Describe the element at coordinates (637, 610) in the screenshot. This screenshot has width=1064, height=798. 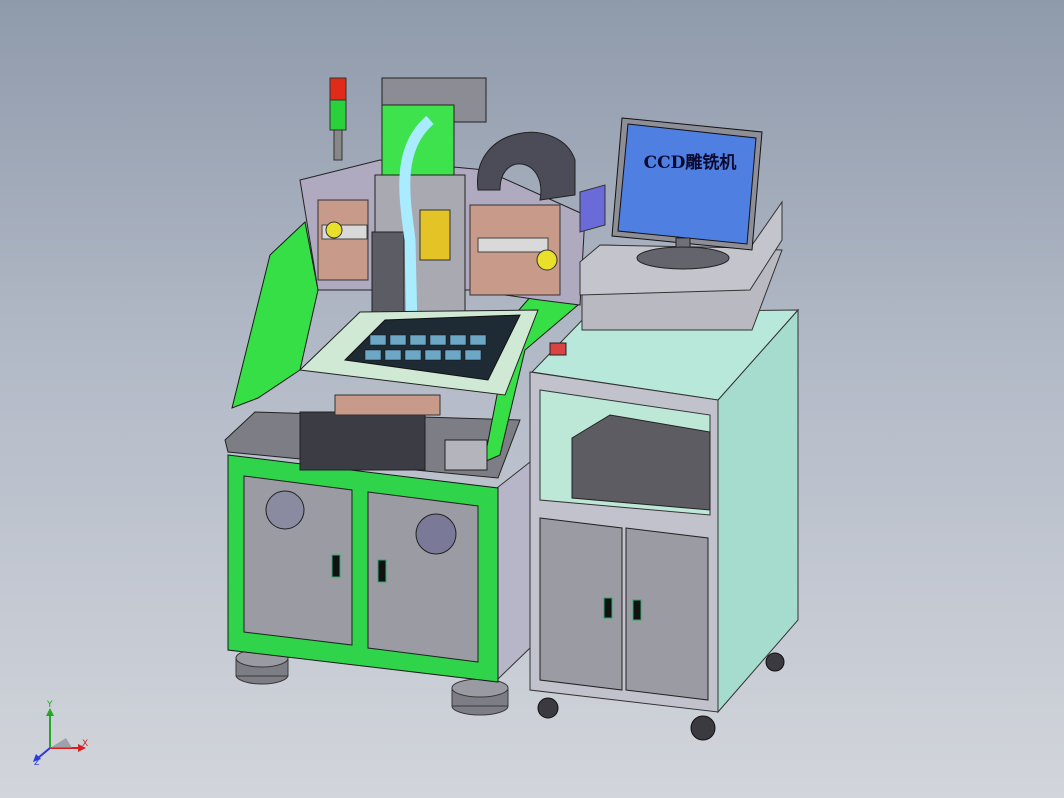
I see `control-handle-right` at that location.